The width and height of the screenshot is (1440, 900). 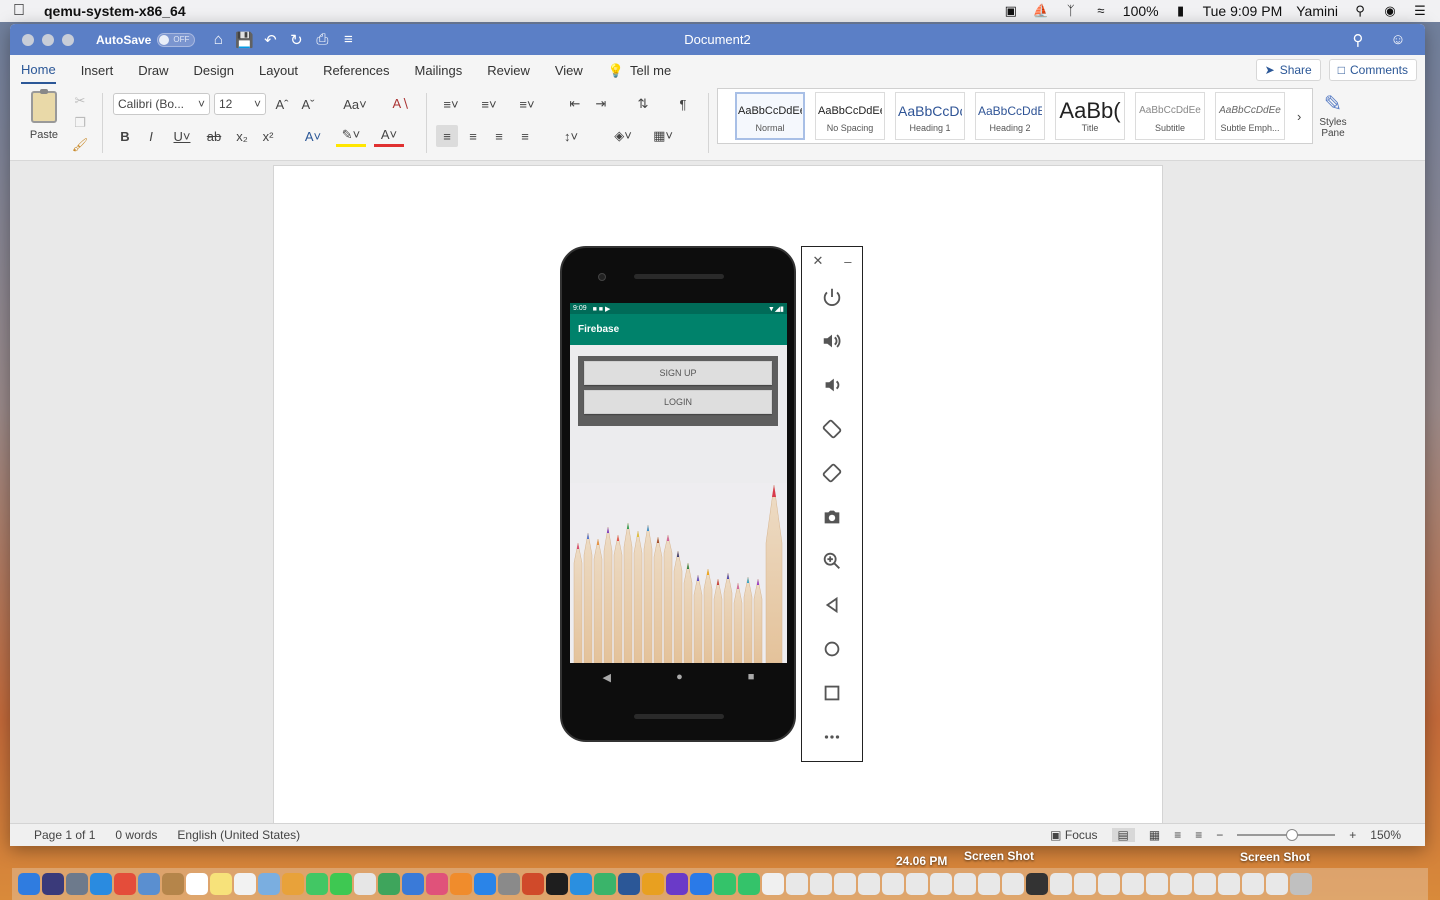 I want to click on finder-icon, so click(x=29, y=884).